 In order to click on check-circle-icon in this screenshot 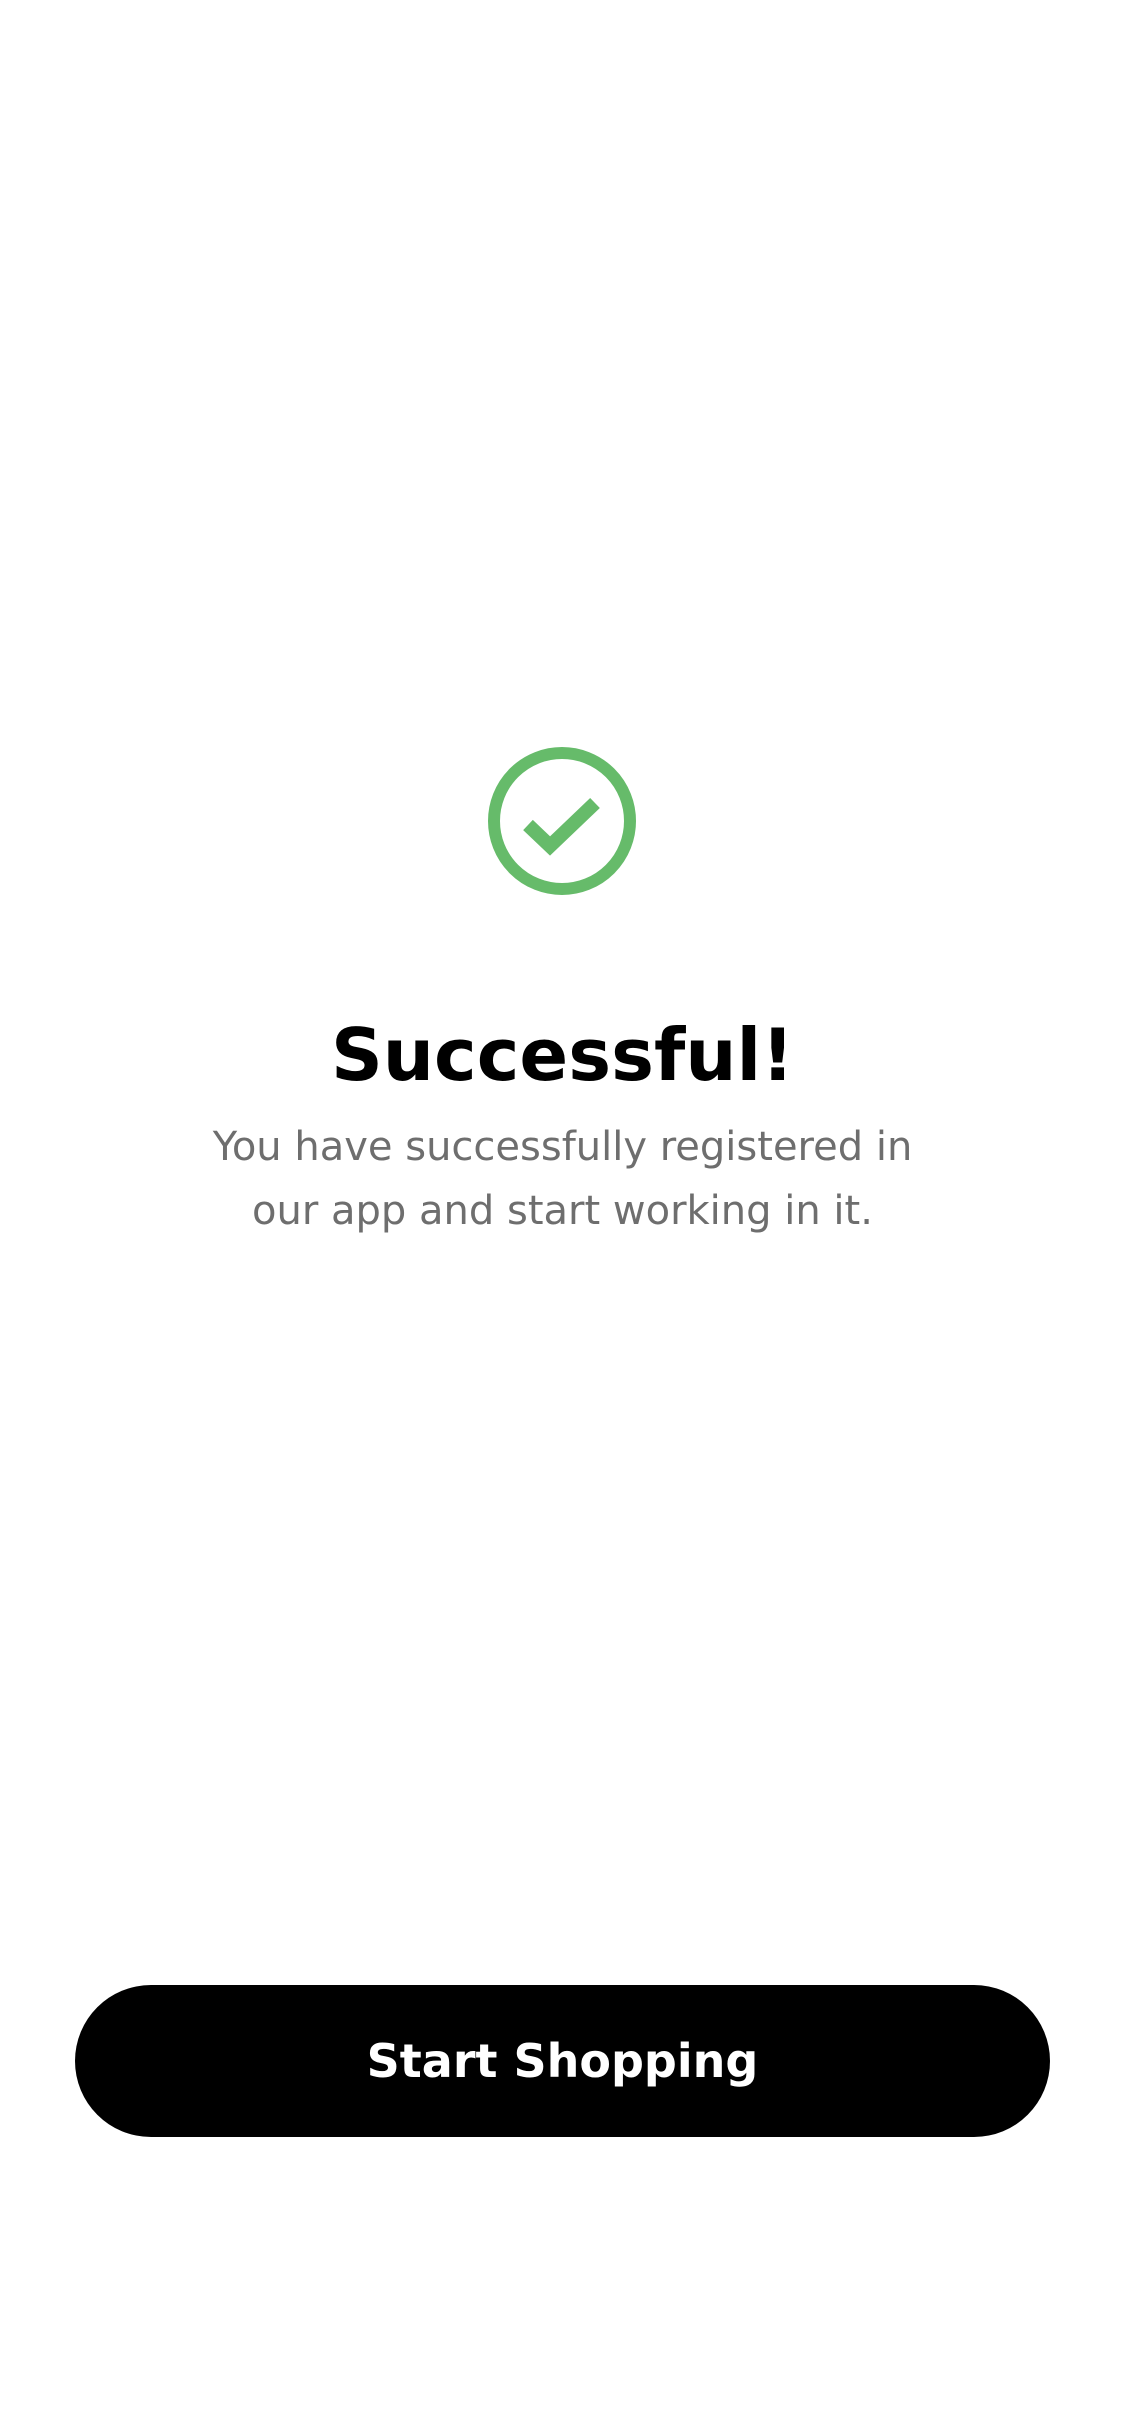, I will do `click(562, 821)`.